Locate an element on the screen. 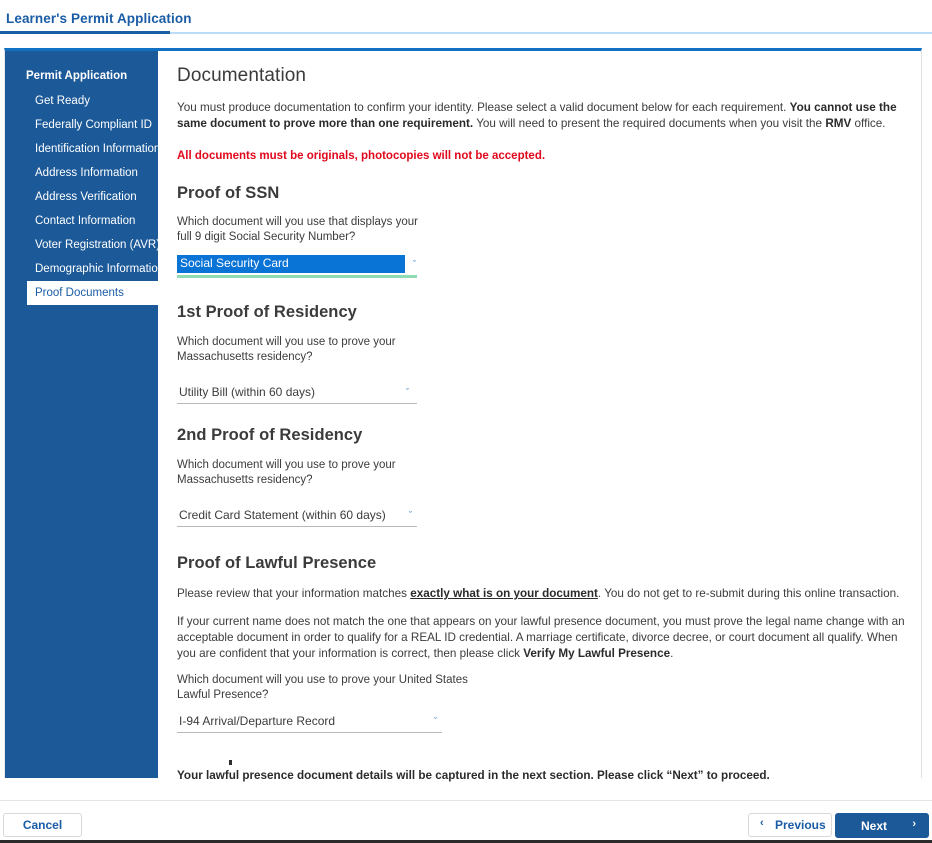 This screenshot has width=932, height=843. footer-bar: Cancel ‹ Previous Next › is located at coordinates (466, 821).